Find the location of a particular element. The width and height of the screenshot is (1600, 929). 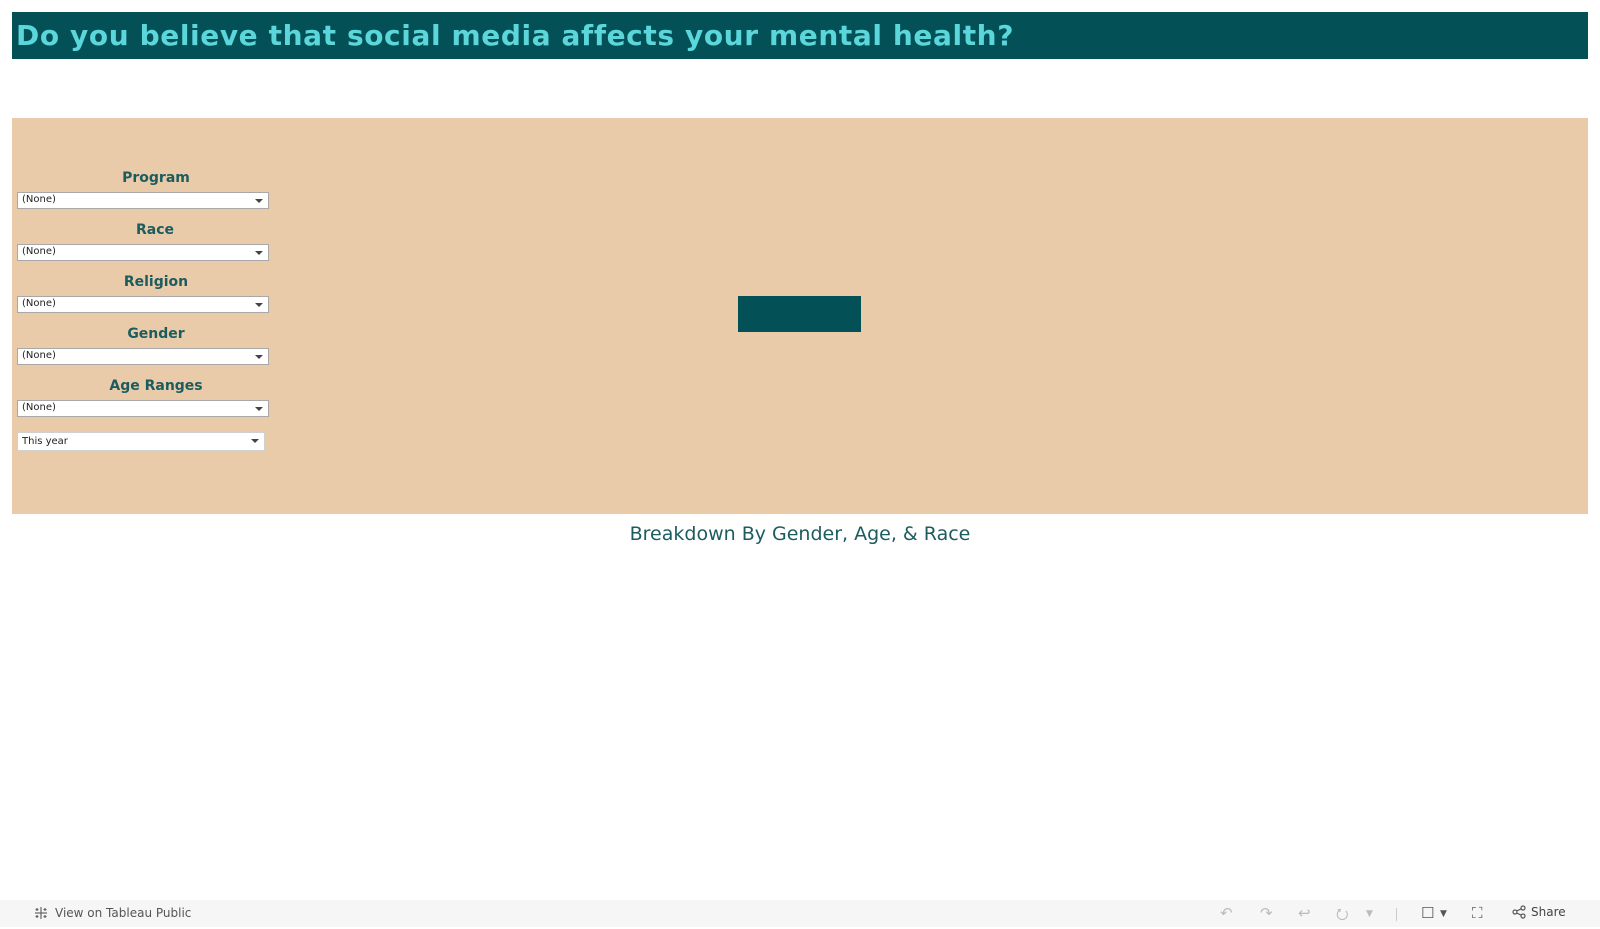

gender-dropdown: (None) is located at coordinates (143, 356).